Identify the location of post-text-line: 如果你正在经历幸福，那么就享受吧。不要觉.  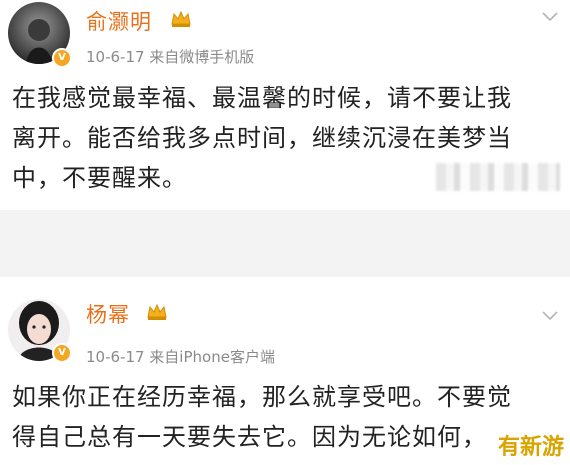
(262, 397).